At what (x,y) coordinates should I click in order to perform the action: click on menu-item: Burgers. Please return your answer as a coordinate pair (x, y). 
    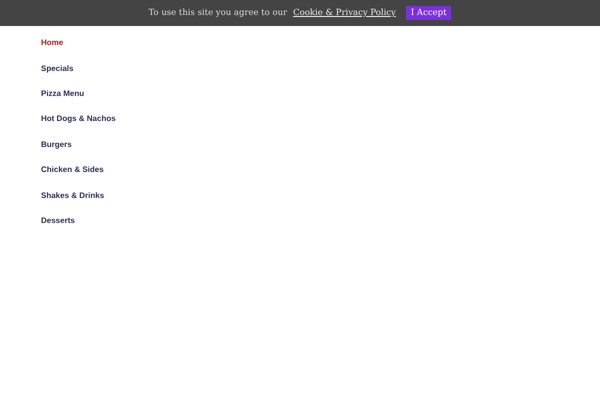
    Looking at the image, I should click on (56, 144).